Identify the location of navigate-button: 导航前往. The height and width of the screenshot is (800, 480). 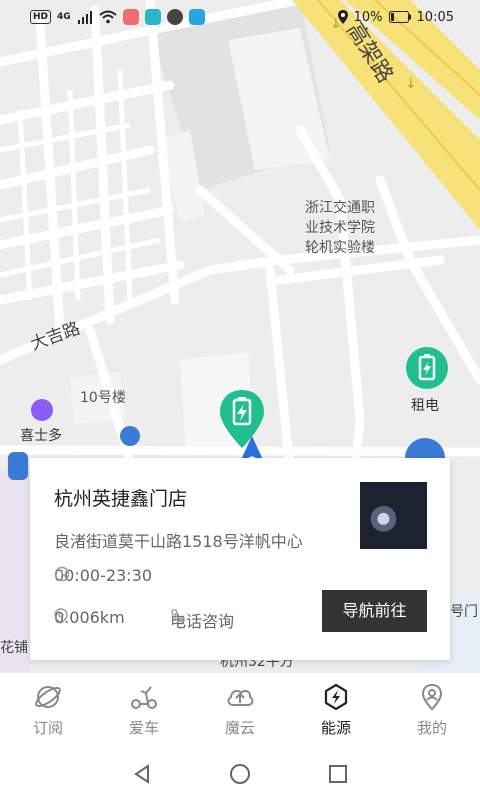
(374, 611).